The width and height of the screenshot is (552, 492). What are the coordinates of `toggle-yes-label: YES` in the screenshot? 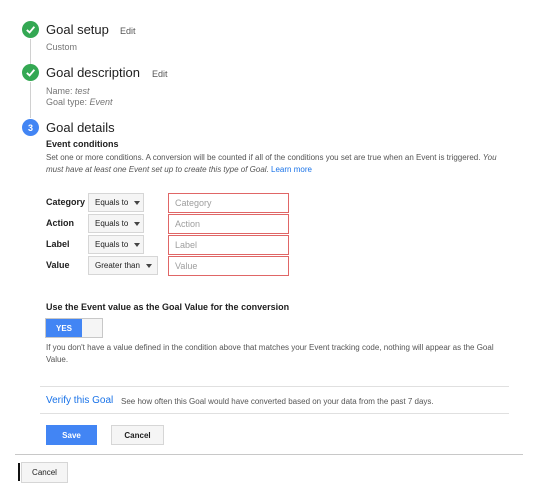 It's located at (64, 328).